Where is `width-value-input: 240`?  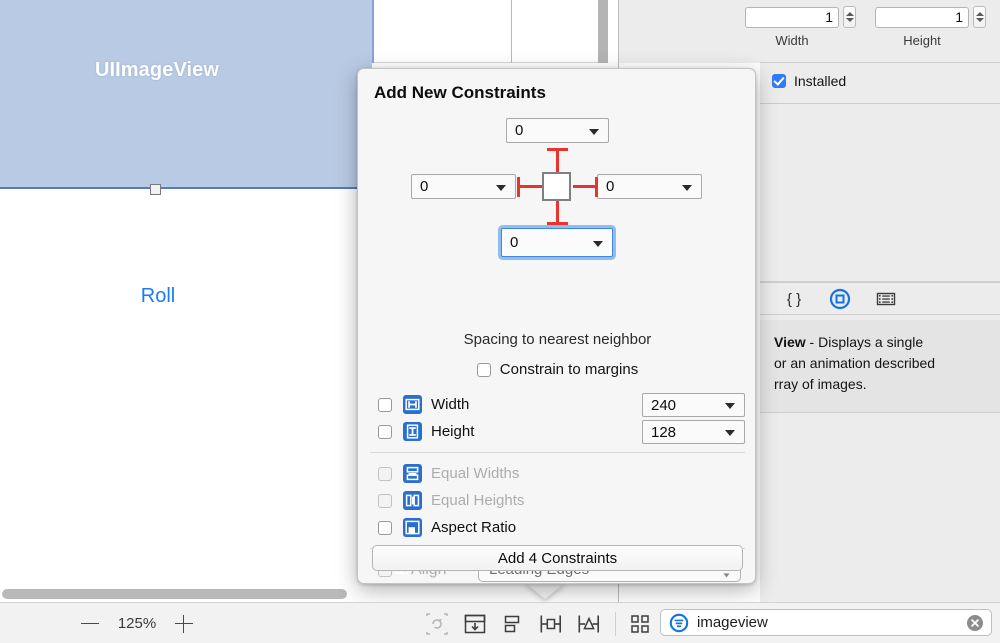 width-value-input: 240 is located at coordinates (693, 405).